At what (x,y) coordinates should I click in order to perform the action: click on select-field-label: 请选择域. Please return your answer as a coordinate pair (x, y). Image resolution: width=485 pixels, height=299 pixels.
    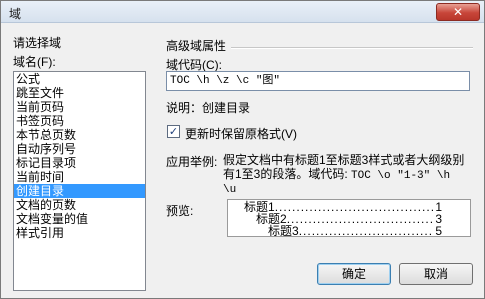
    Looking at the image, I should click on (37, 43).